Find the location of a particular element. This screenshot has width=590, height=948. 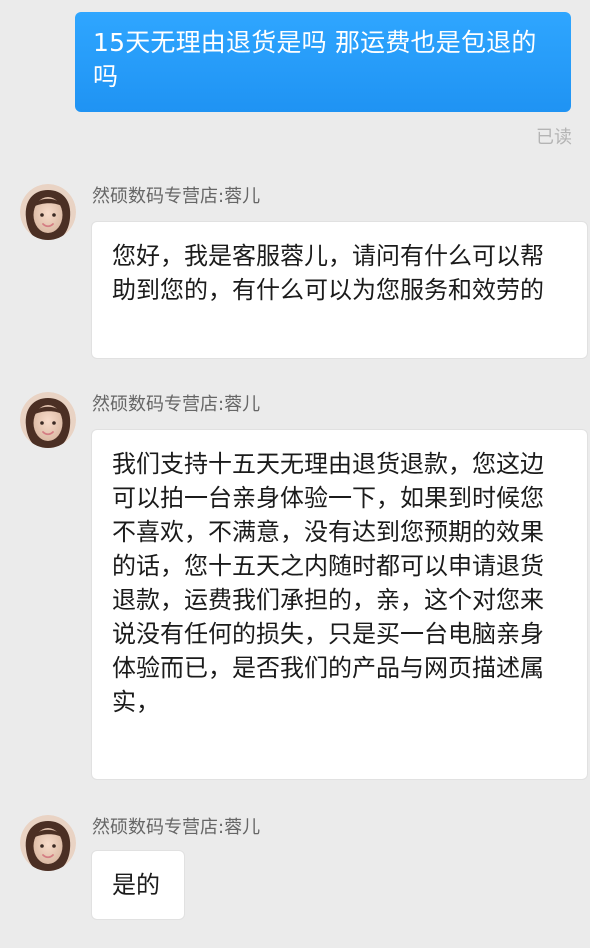

incoming-message-bubble: 您好，我是客服蓉儿，请问有什么可以帮助到您的，有什么可以为您服务和效劳的 is located at coordinates (339, 290).